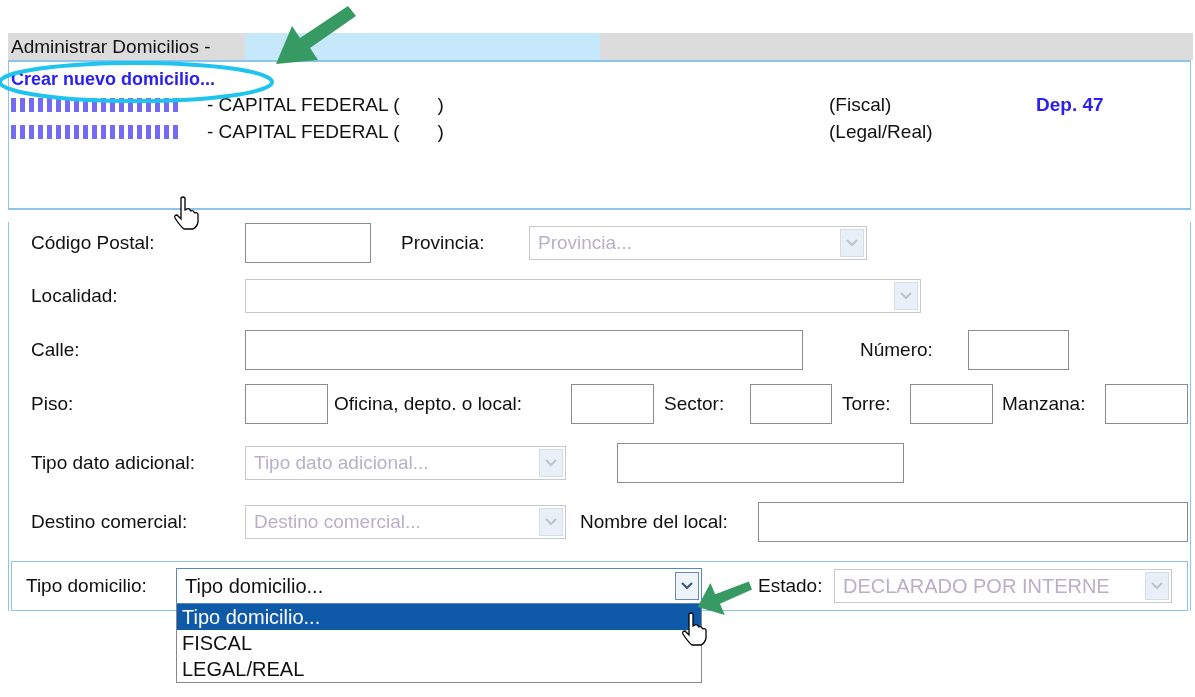 The width and height of the screenshot is (1195, 697). Describe the element at coordinates (439, 669) in the screenshot. I see `dropdown-option: LEGAL/REAL` at that location.